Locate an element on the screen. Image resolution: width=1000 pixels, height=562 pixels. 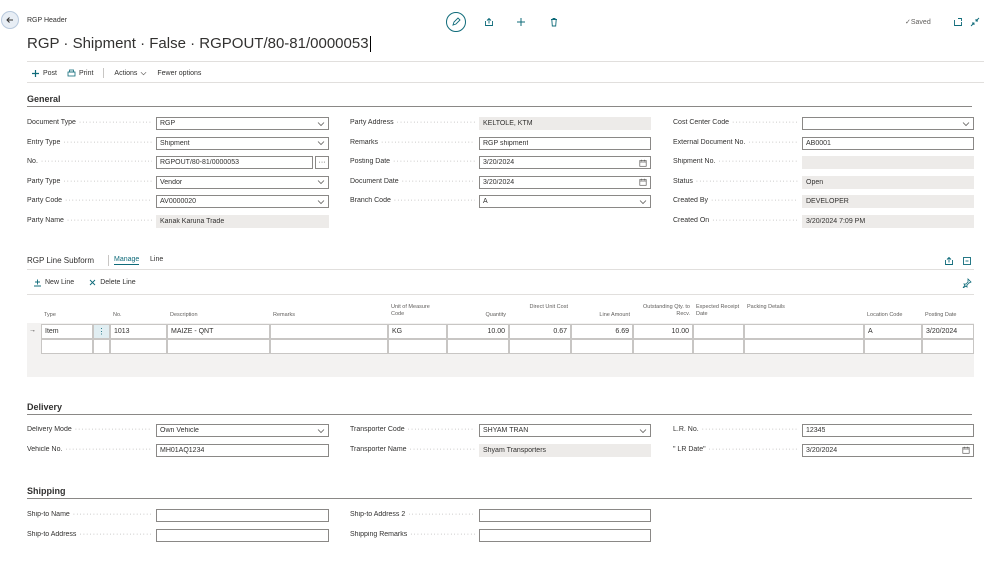
print-button: Print is located at coordinates (80, 73).